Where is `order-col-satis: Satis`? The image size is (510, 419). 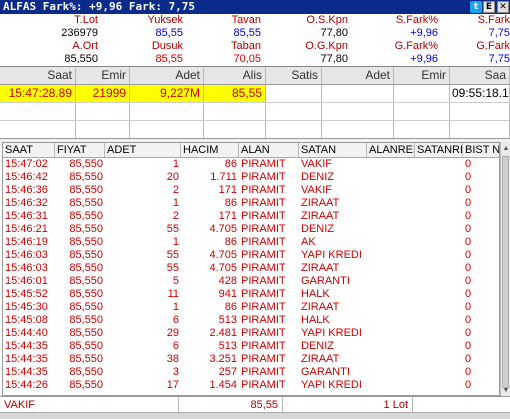 order-col-satis: Satis is located at coordinates (294, 75).